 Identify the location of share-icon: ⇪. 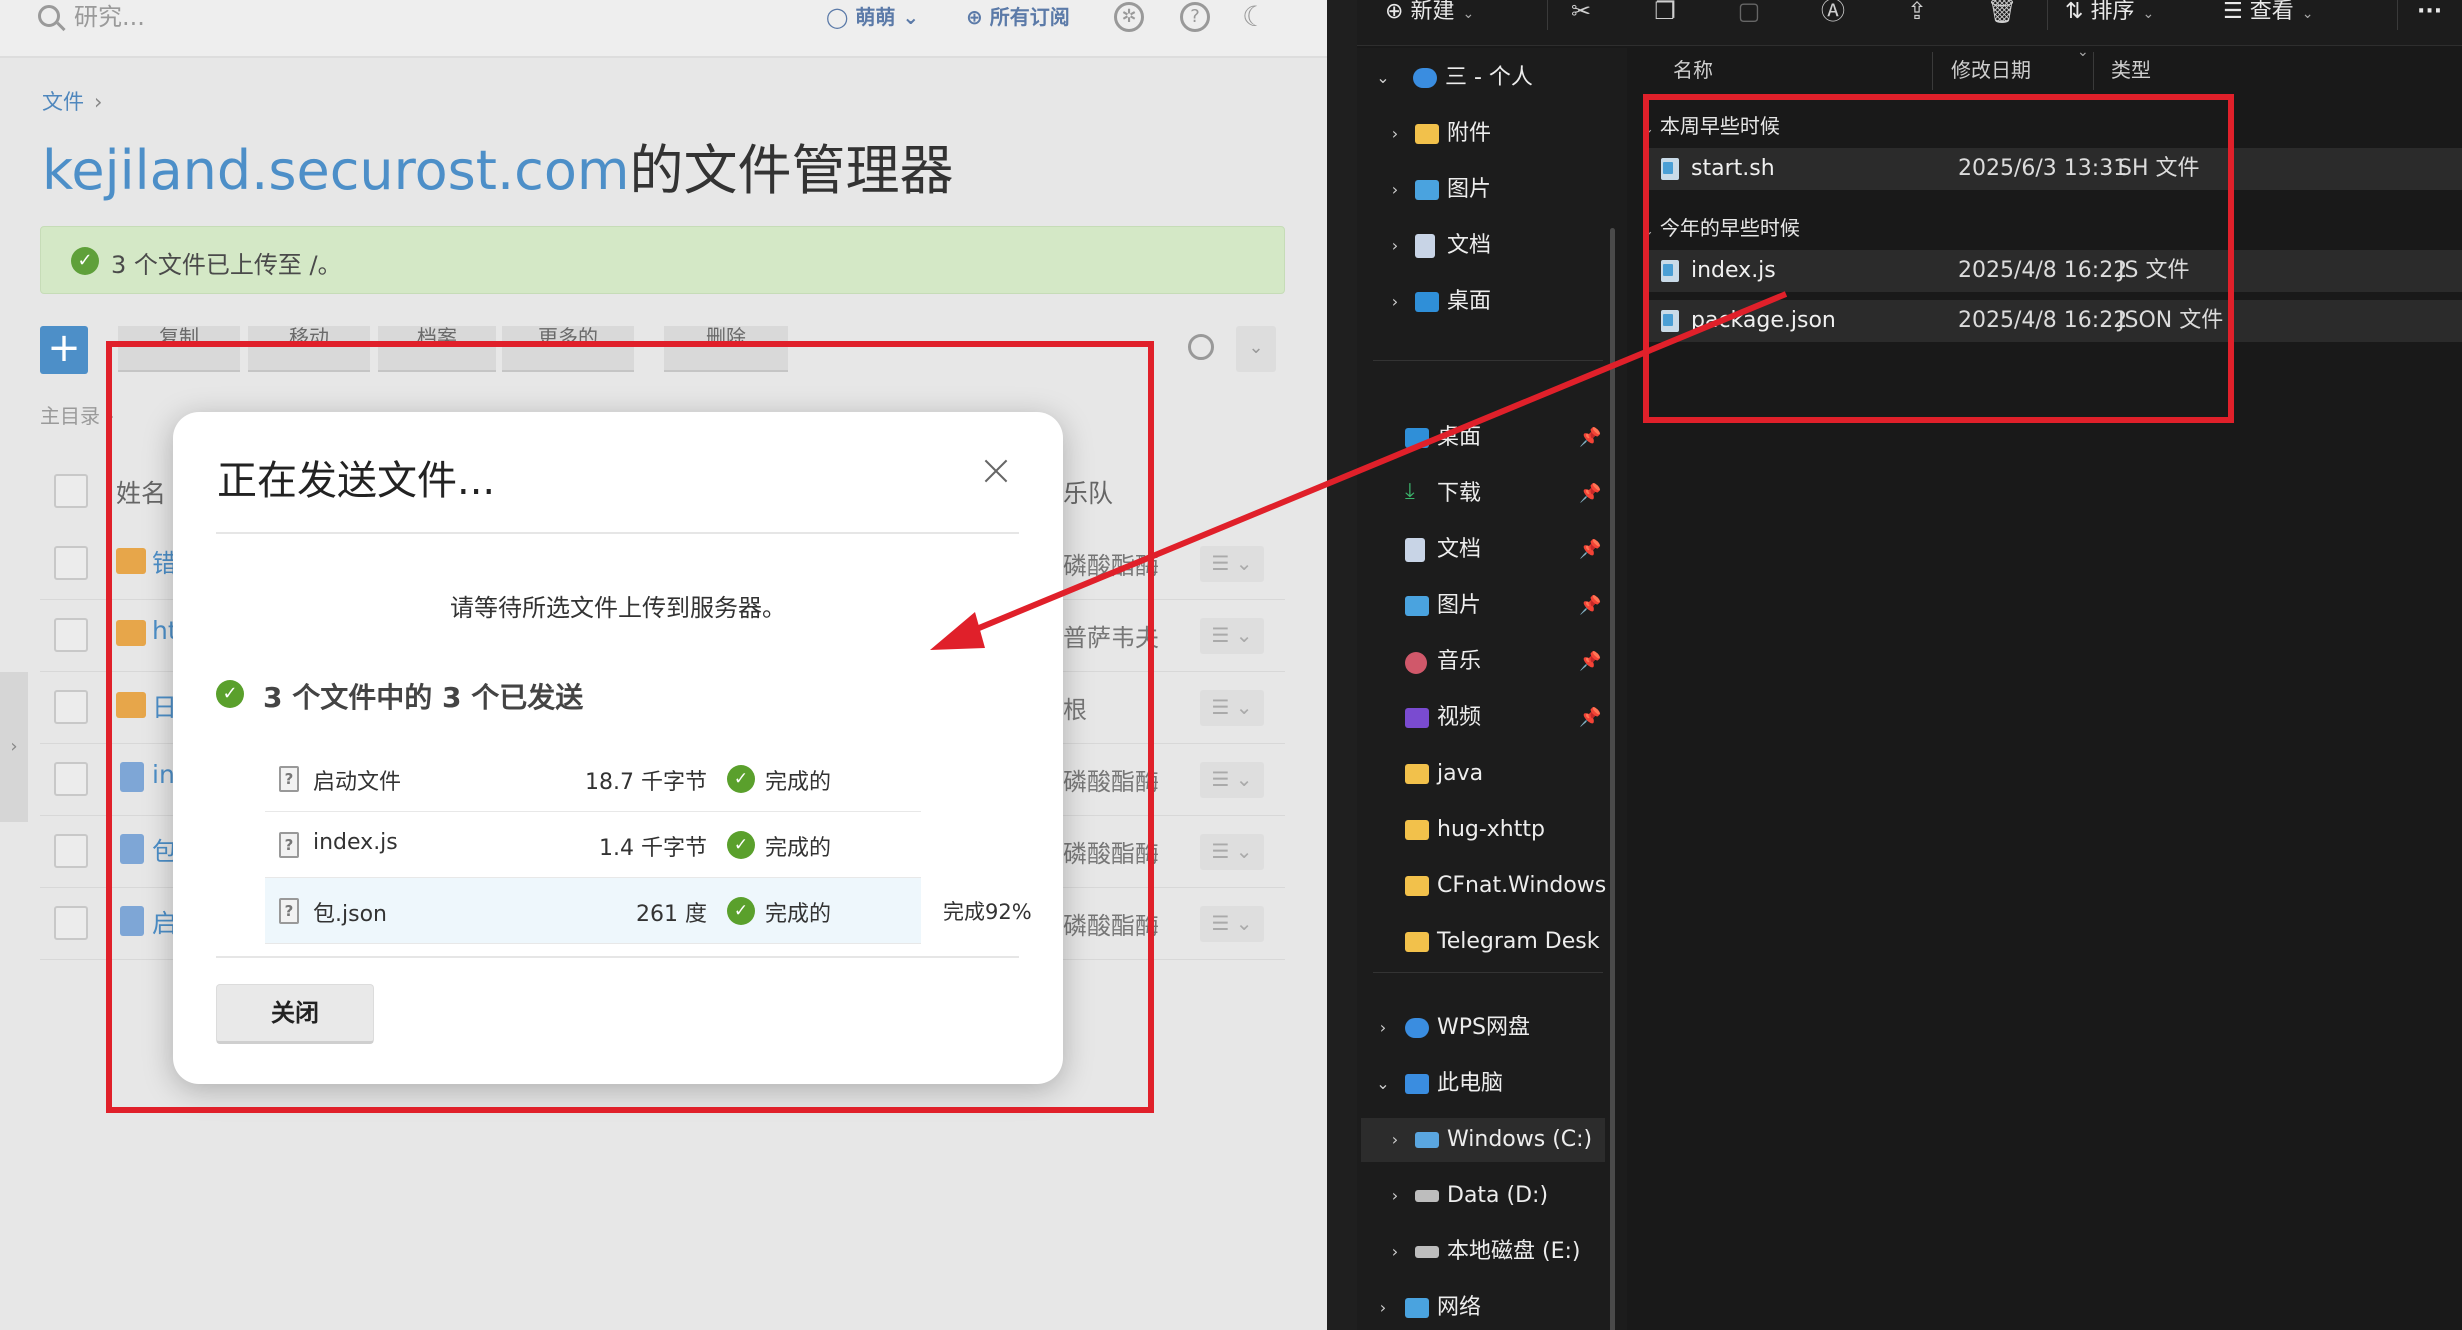
(1917, 13).